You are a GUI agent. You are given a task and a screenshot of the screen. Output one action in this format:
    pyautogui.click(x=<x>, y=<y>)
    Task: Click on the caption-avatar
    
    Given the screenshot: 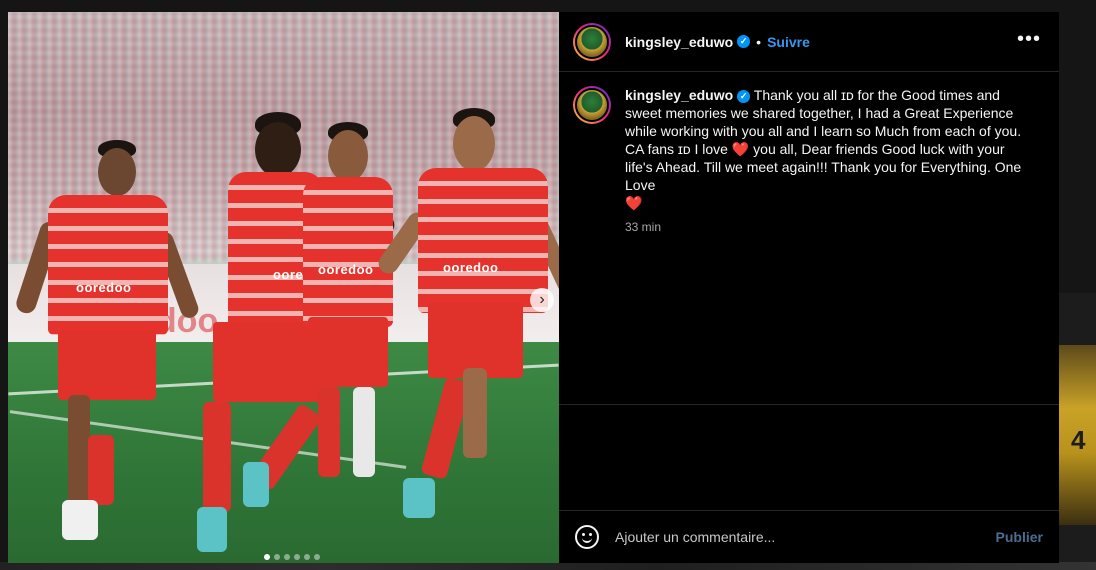 What is the action you would take?
    pyautogui.click(x=592, y=105)
    